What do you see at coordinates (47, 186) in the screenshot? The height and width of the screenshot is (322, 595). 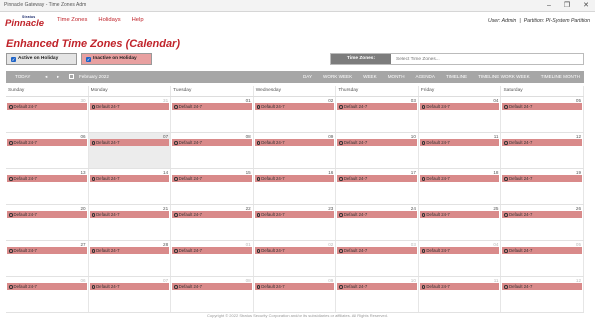 I see `calendar-day-cell: 13 Default 24-7` at bounding box center [47, 186].